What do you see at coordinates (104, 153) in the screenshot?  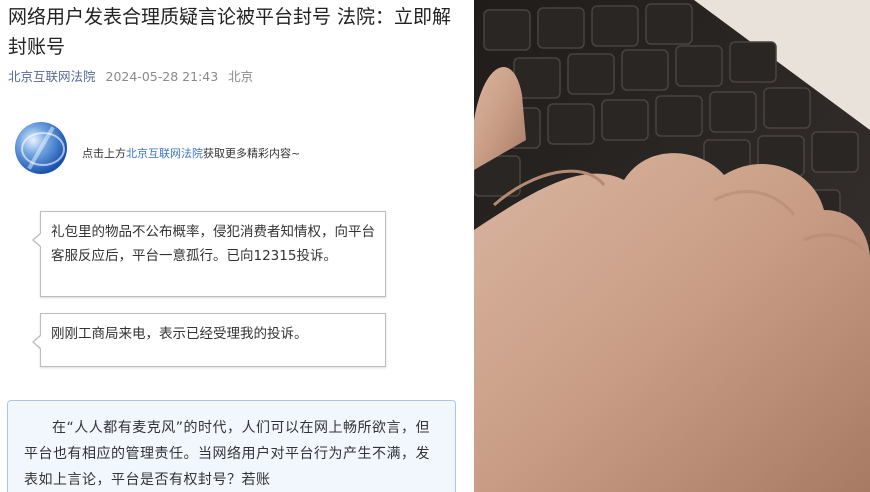 I see `promo-prefix: 点击上方` at bounding box center [104, 153].